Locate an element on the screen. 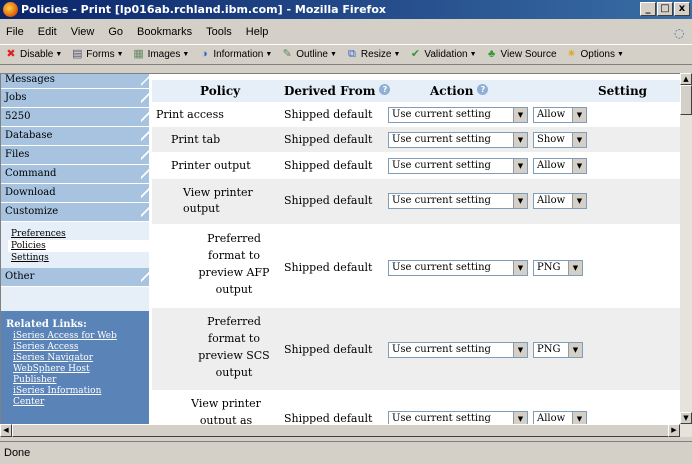 The height and width of the screenshot is (464, 692). menu-go: Go is located at coordinates (115, 32).